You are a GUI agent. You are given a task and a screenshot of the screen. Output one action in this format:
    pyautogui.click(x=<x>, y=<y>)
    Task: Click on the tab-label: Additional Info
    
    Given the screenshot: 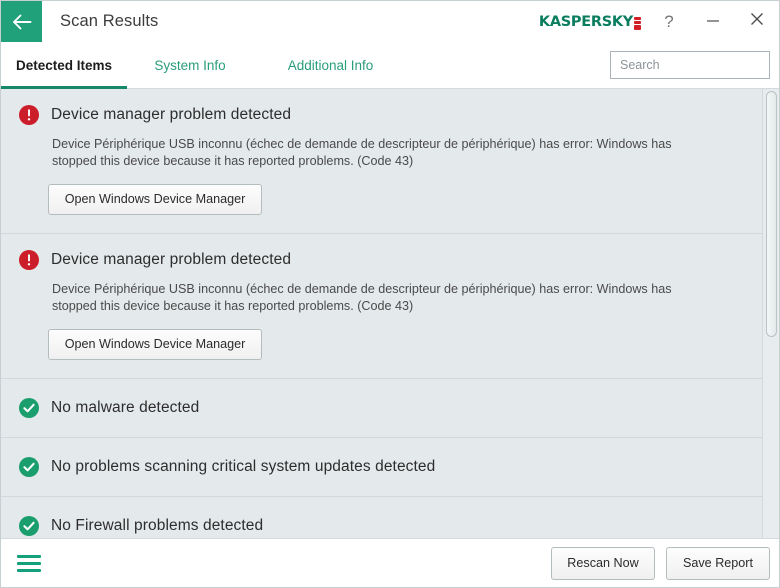 What is the action you would take?
    pyautogui.click(x=330, y=65)
    